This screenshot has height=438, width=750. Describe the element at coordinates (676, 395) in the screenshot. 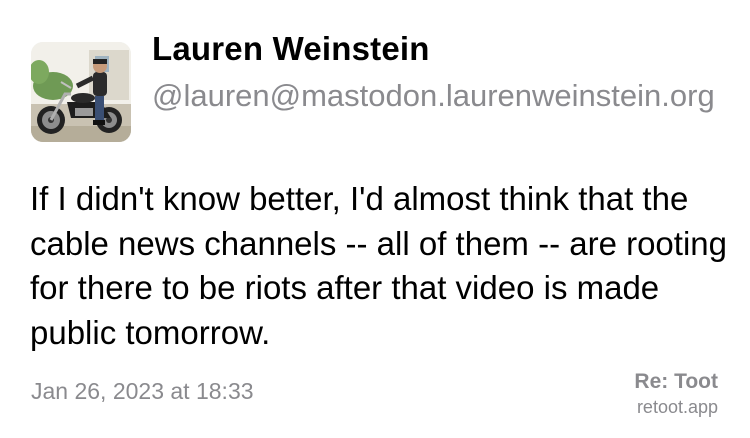

I see `app-branding: Re: Toot retoot.app` at that location.